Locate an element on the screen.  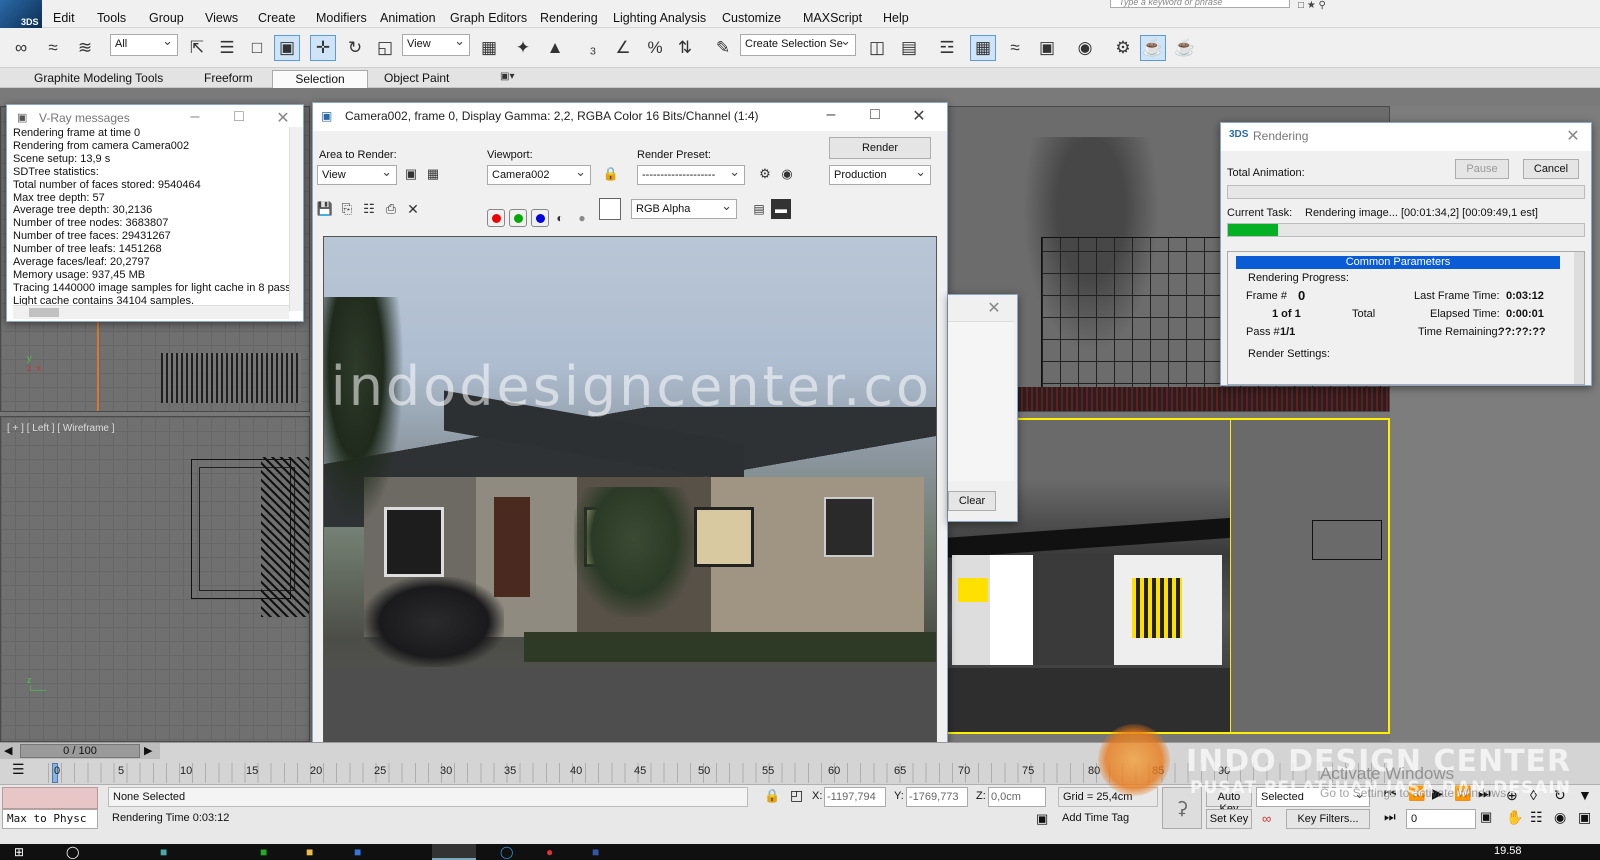
z-coord-field: 0,0cm is located at coordinates (1017, 797).